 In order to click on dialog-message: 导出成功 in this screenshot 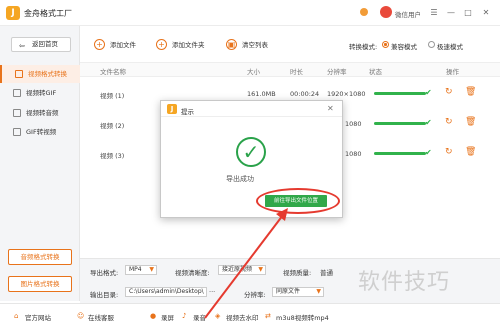, I will do `click(240, 179)`.